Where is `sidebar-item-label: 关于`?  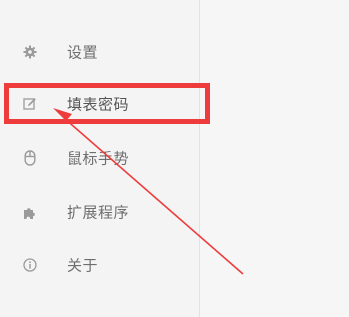
sidebar-item-label: 关于 is located at coordinates (83, 265).